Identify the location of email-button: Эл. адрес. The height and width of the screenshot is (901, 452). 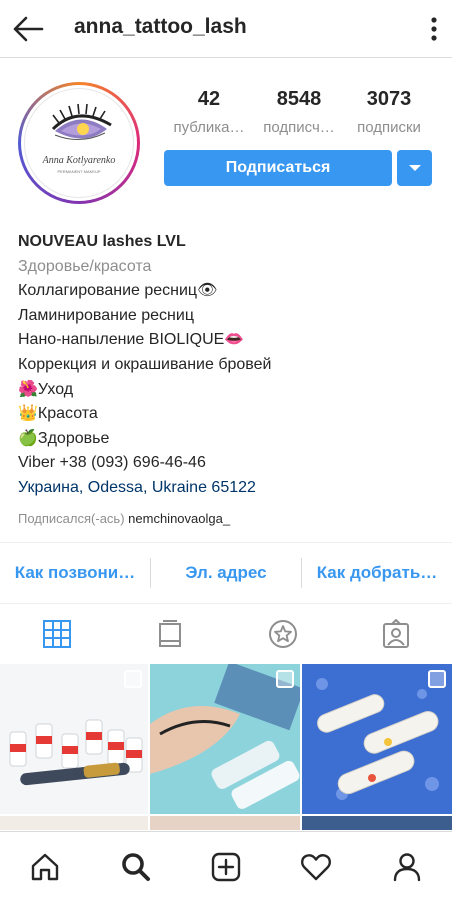
(226, 573).